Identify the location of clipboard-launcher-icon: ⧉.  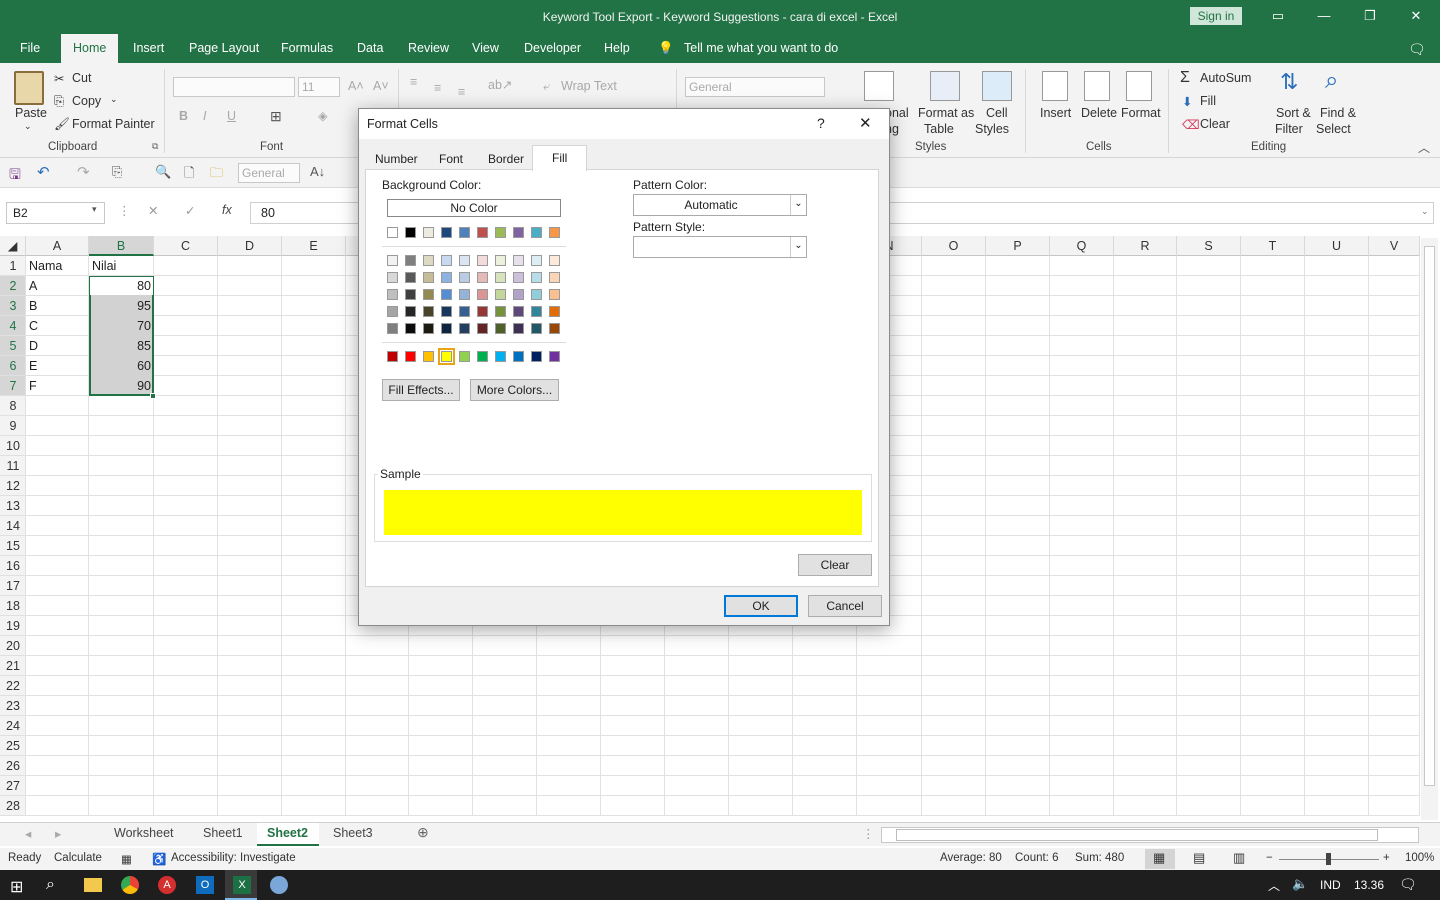
(155, 146).